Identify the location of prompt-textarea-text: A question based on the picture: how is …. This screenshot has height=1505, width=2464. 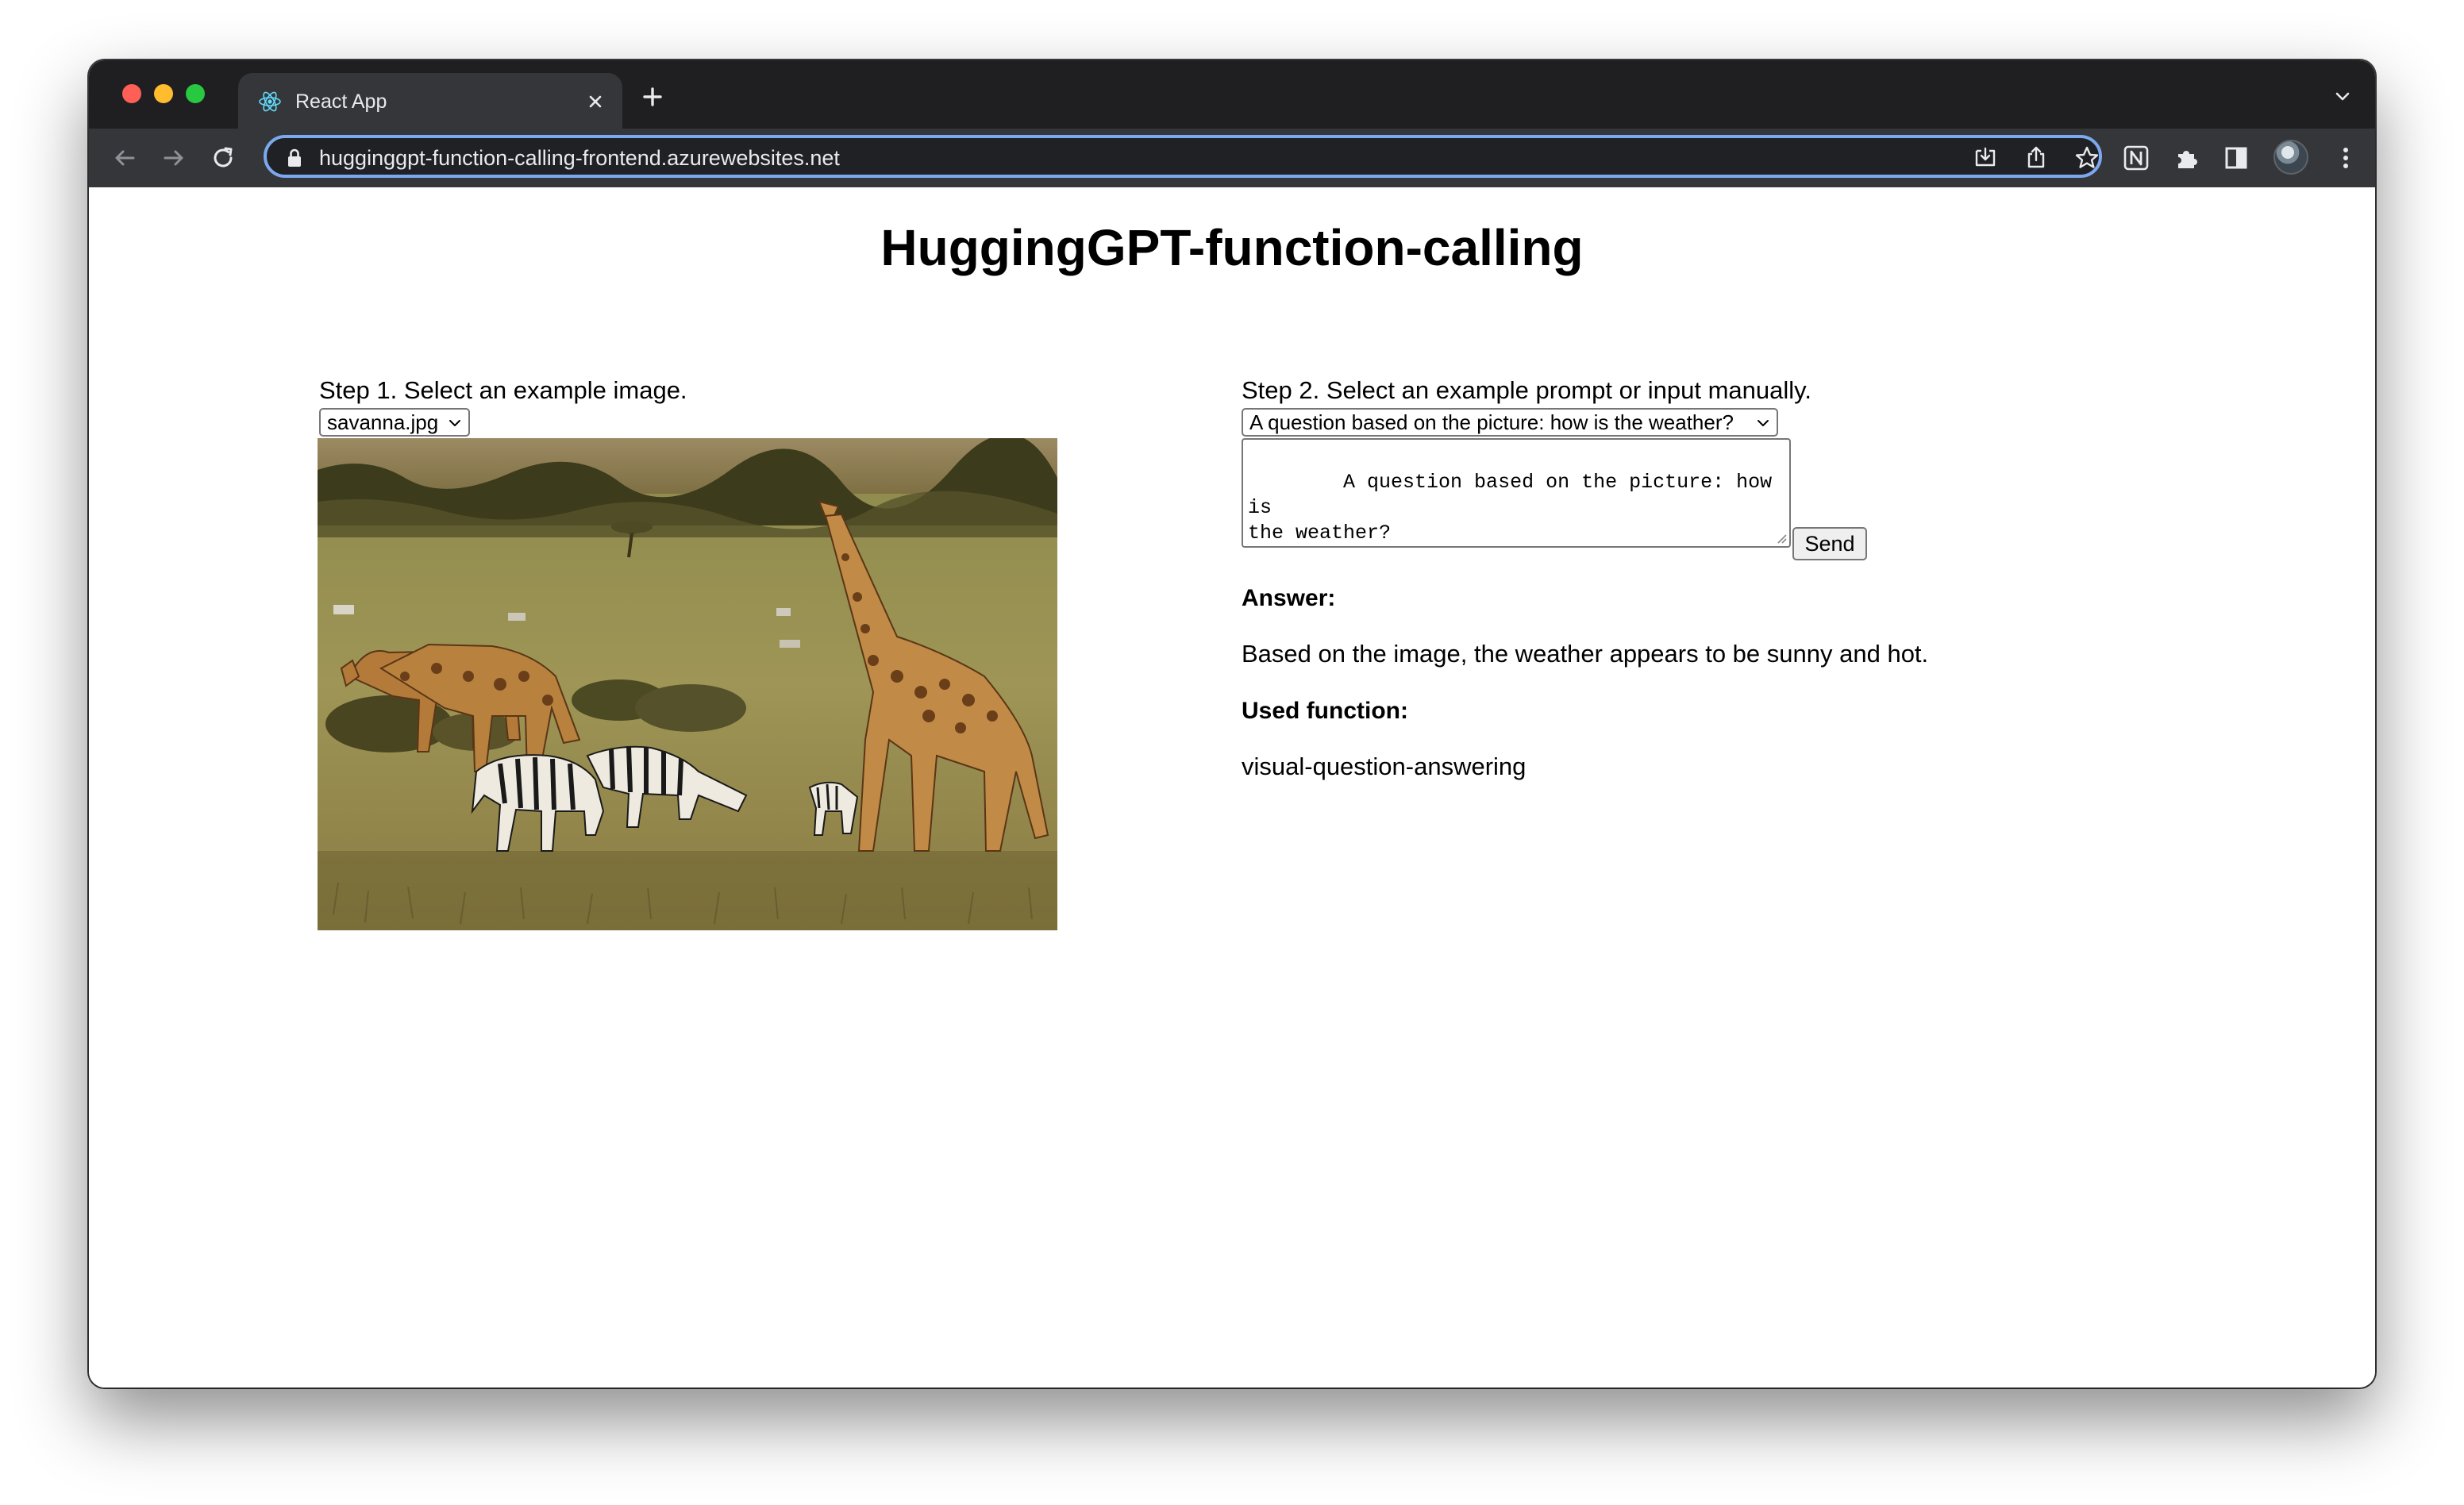
(1510, 508).